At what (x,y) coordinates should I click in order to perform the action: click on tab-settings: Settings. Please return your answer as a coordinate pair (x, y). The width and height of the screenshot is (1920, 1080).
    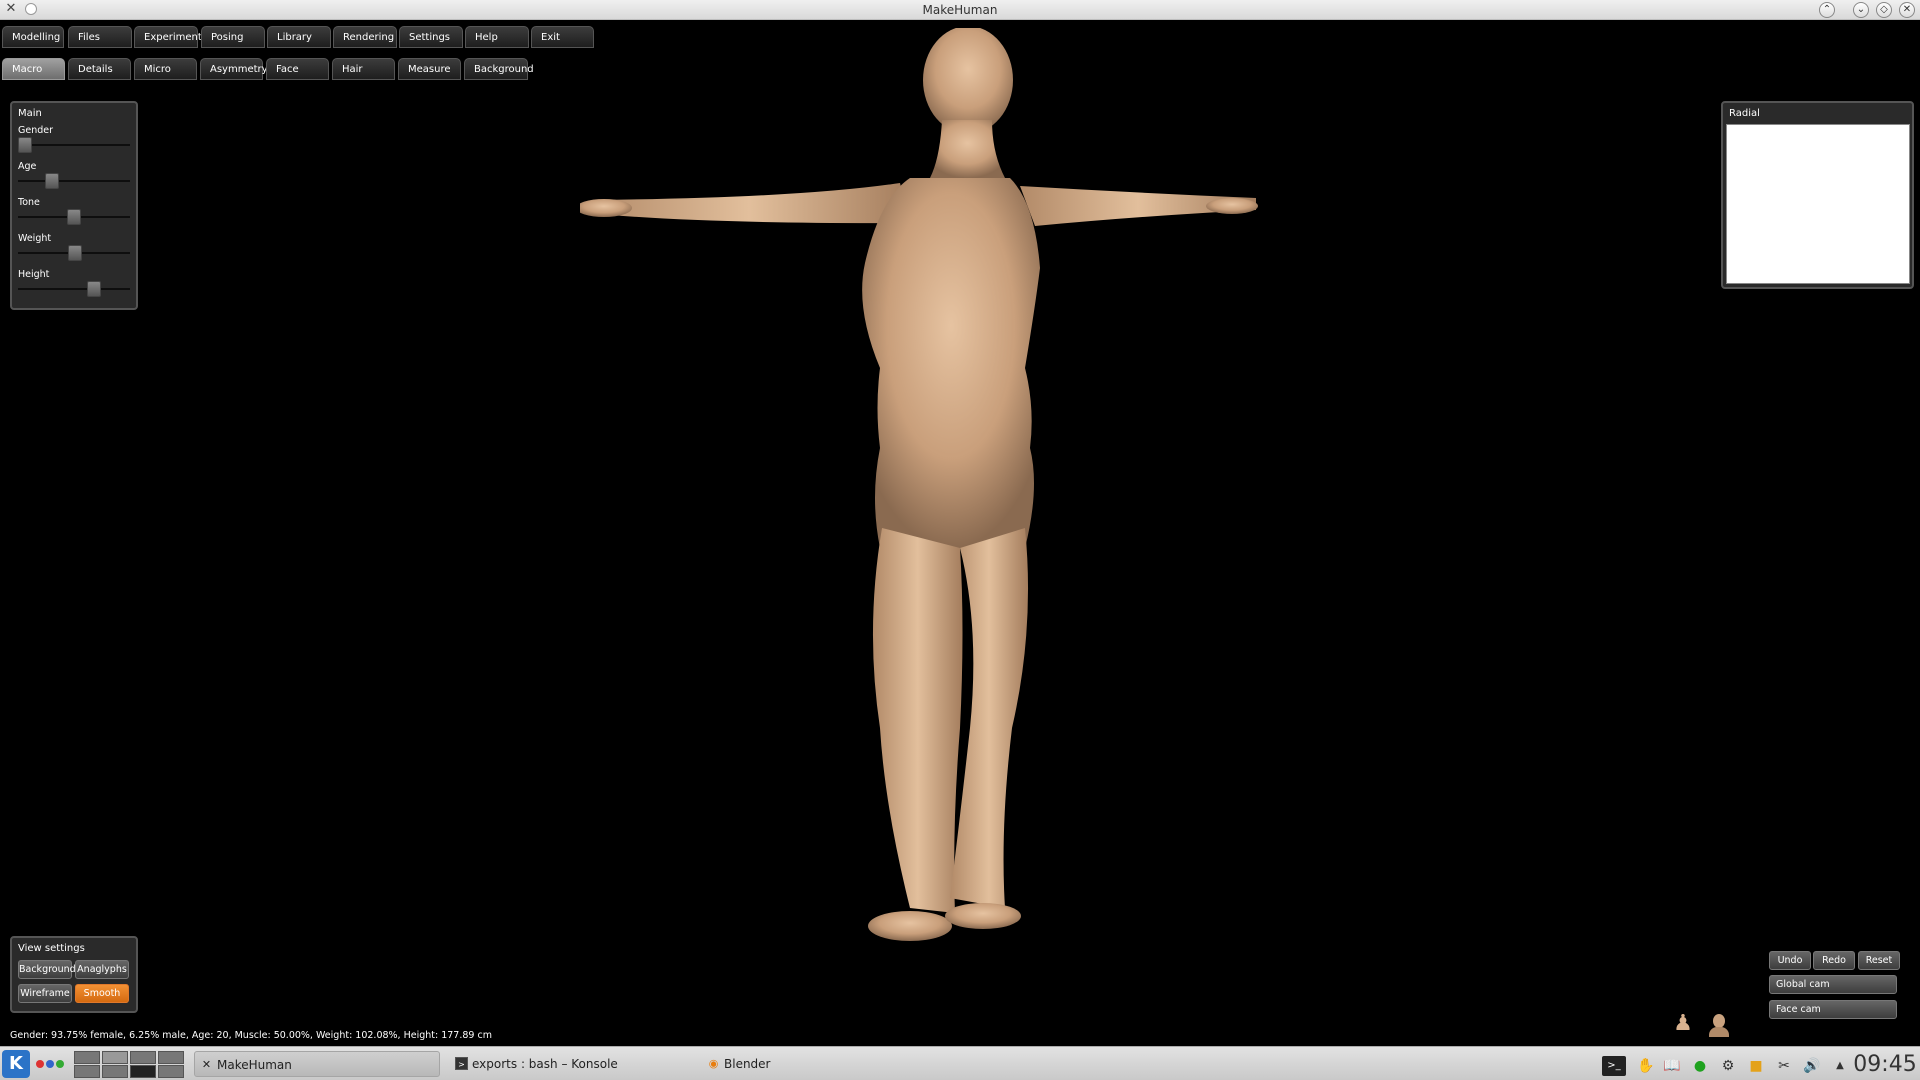
    Looking at the image, I should click on (431, 37).